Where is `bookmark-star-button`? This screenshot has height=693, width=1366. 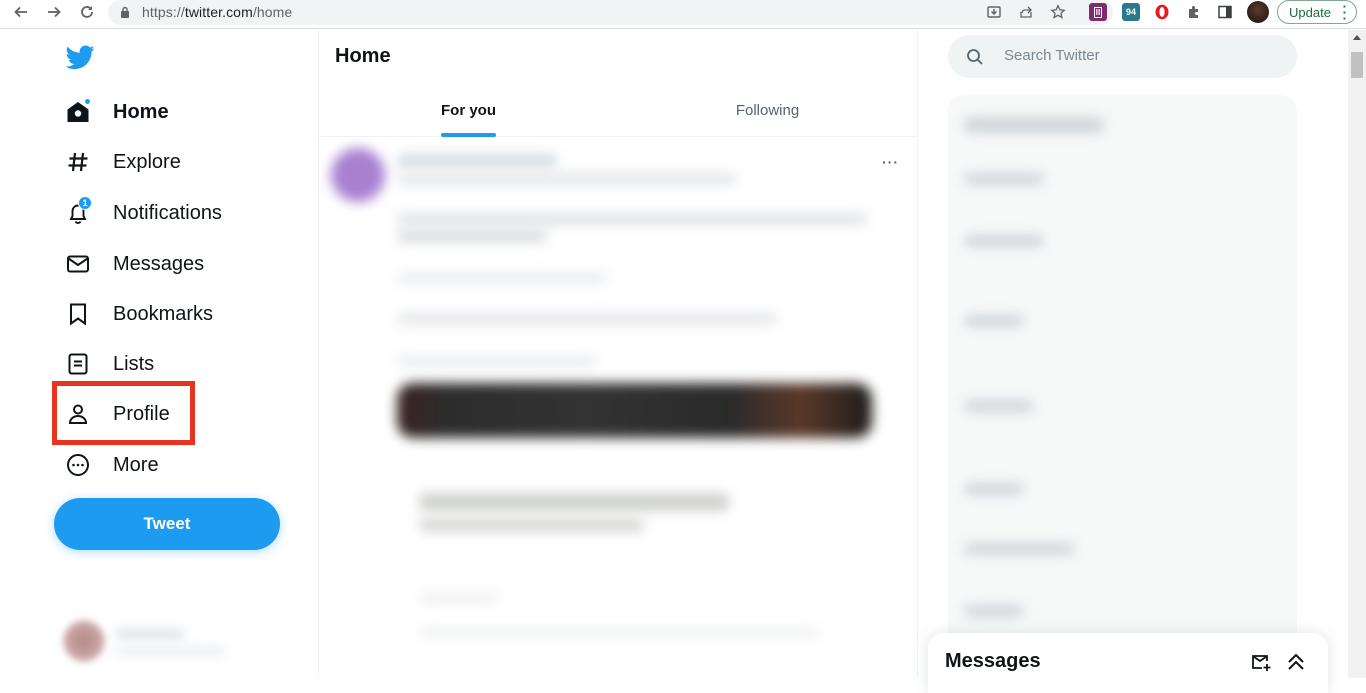
bookmark-star-button is located at coordinates (1058, 12).